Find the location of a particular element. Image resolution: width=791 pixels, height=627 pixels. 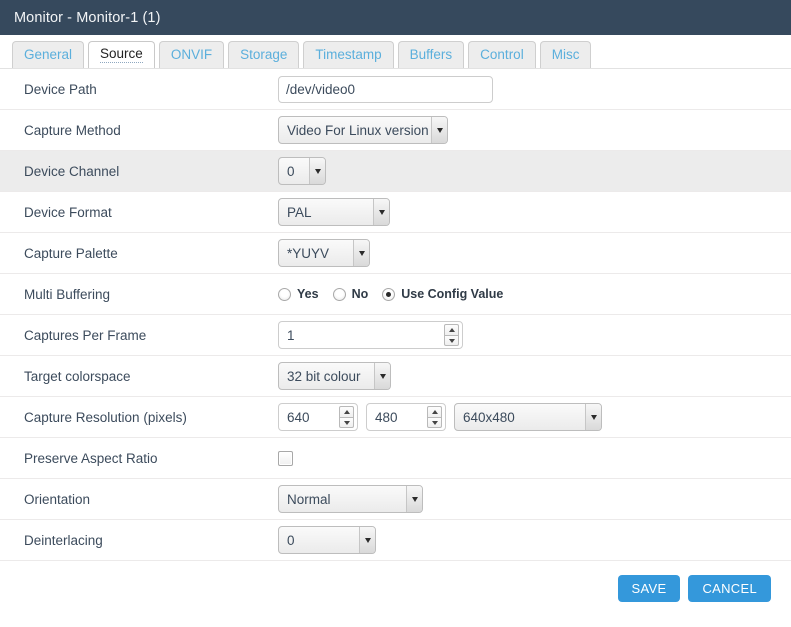

tab-onvif-label: ONVIF is located at coordinates (191, 55).